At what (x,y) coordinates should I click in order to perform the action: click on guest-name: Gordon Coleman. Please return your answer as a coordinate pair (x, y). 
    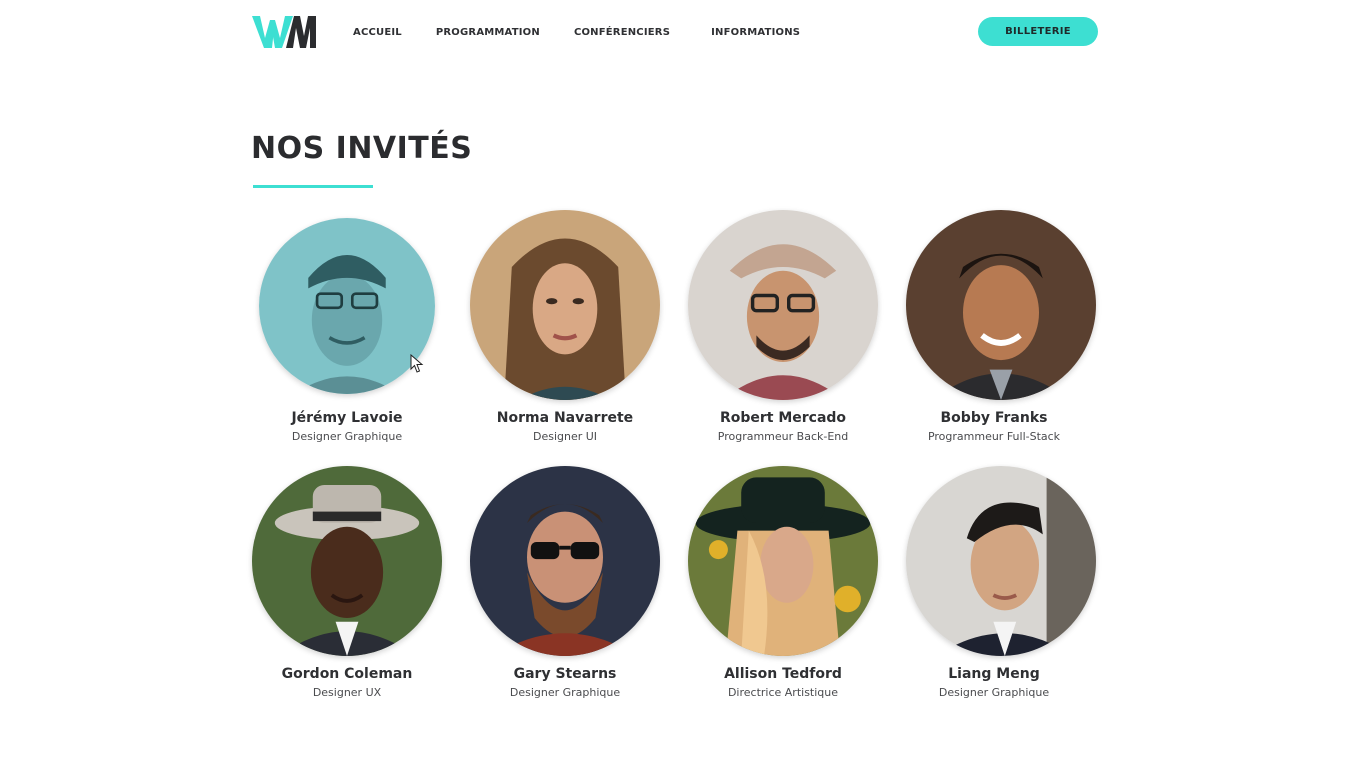
    Looking at the image, I should click on (347, 674).